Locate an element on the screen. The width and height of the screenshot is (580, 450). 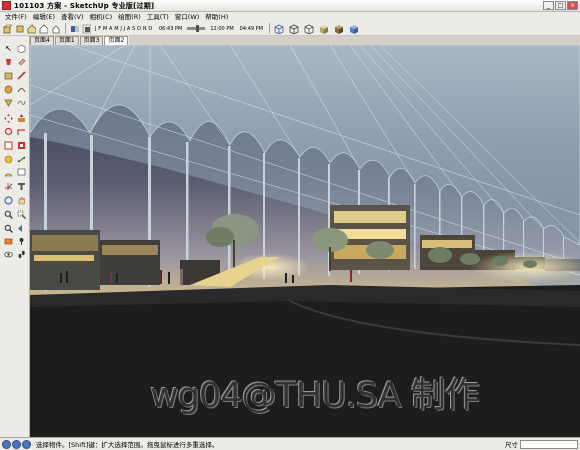
status-bar: 选择物件。[Shift]键：扩大选择范围。拖曳鼠标进行多重选择。 尺寸 is located at coordinates (290, 443).